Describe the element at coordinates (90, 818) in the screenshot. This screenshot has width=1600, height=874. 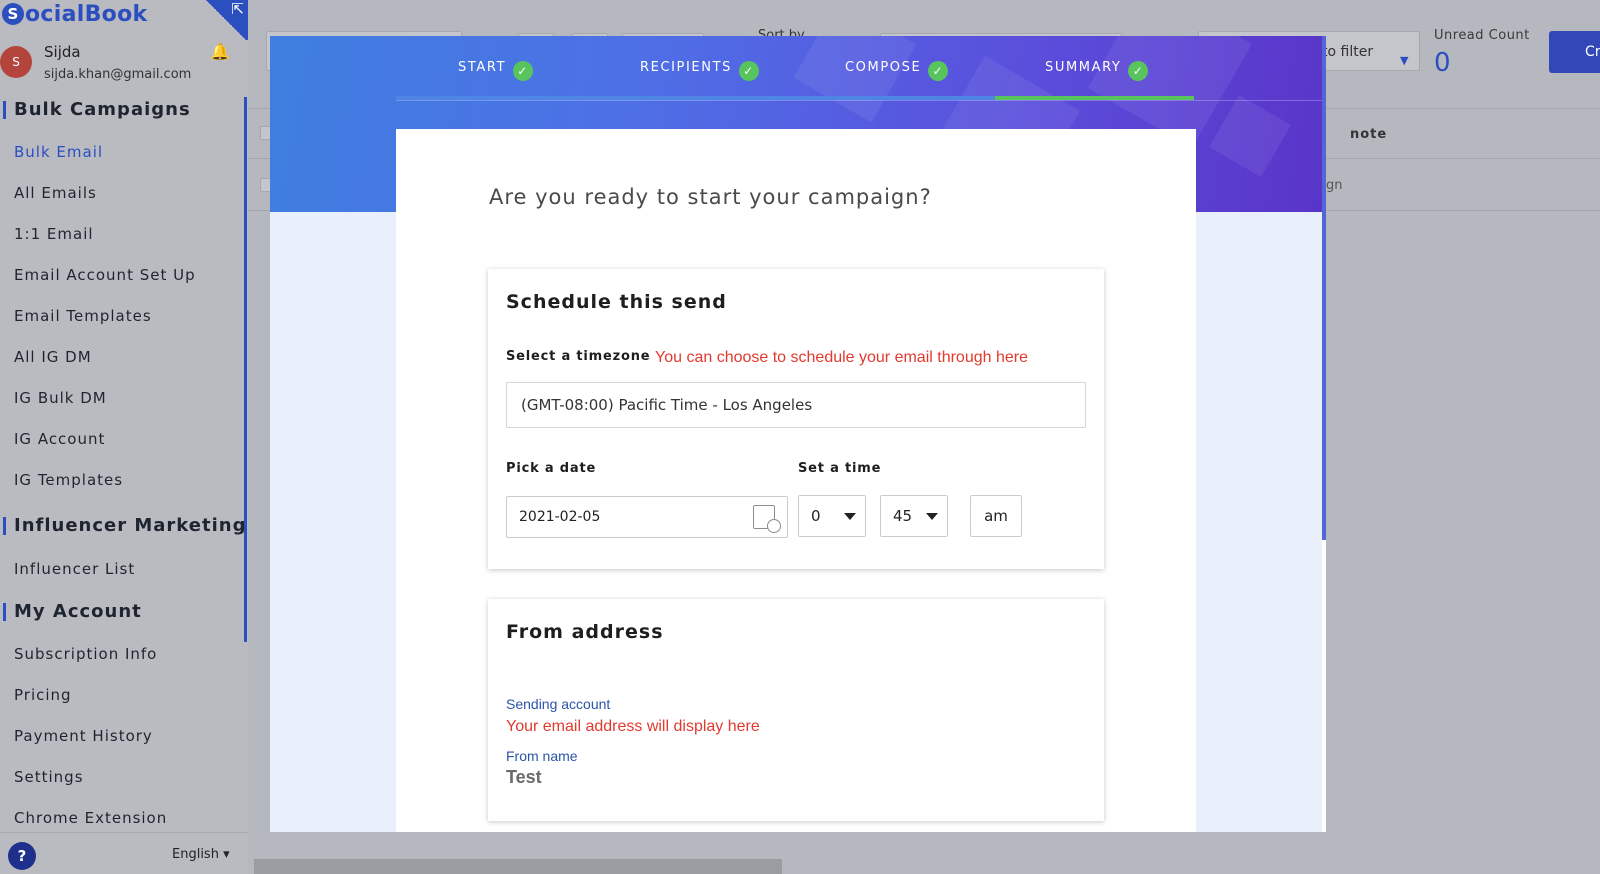
I see `sidebar-item-chrome-extension: Chrome Extension` at that location.